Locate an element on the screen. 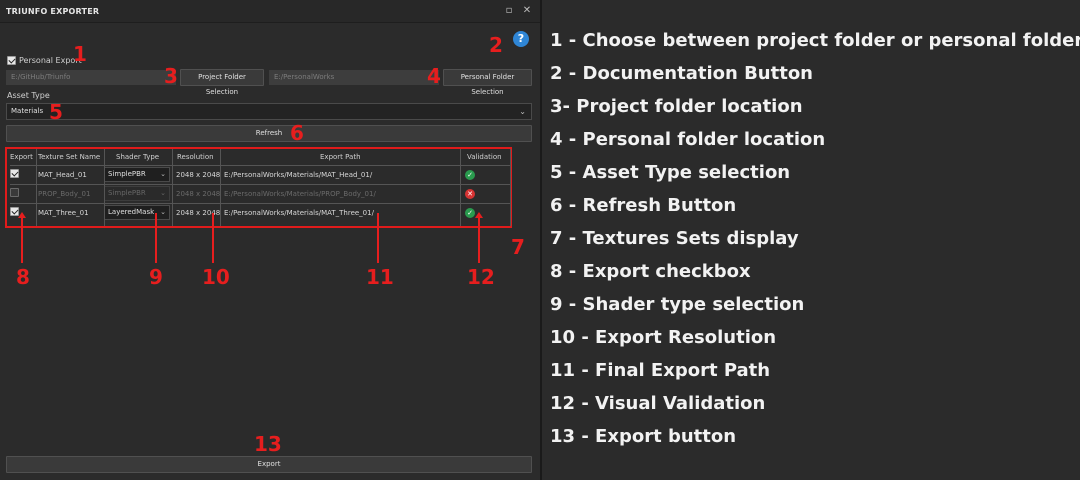  legend-item: 7 - Textures Sets display is located at coordinates (674, 238).